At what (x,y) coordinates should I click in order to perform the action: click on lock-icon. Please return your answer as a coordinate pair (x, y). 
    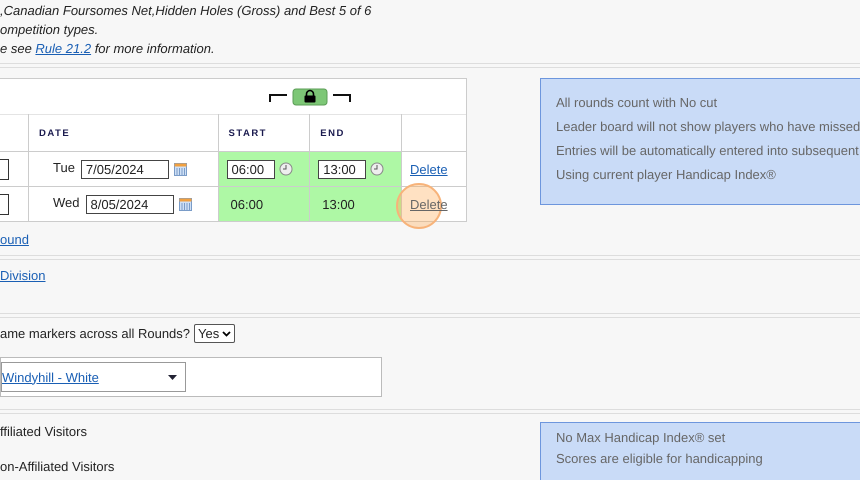
    Looking at the image, I should click on (309, 97).